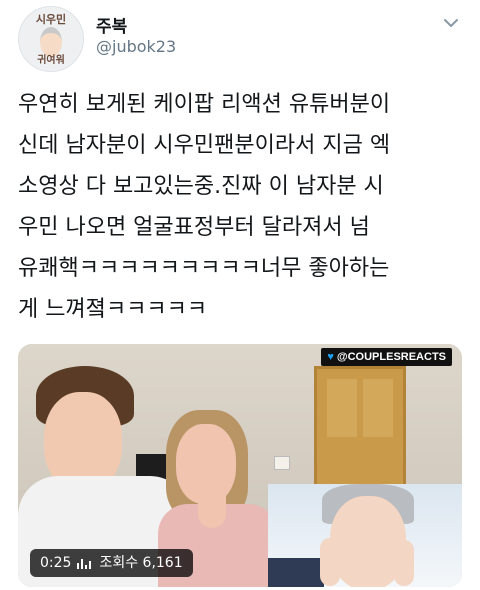 This screenshot has height=590, width=480. What do you see at coordinates (113, 309) in the screenshot?
I see `tweet-line: 게 느껴졐ㅋㅋㅋㅋㅋ` at bounding box center [113, 309].